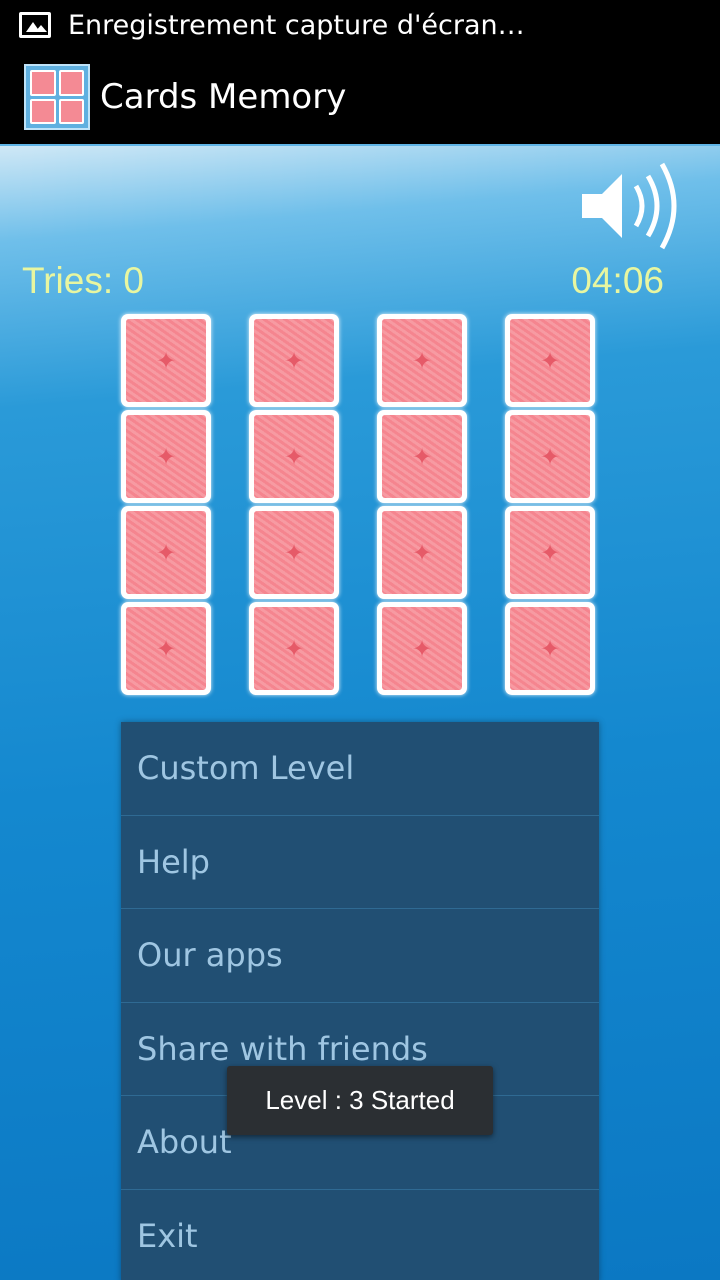  What do you see at coordinates (360, 862) in the screenshot?
I see `menu-item-help: Help` at bounding box center [360, 862].